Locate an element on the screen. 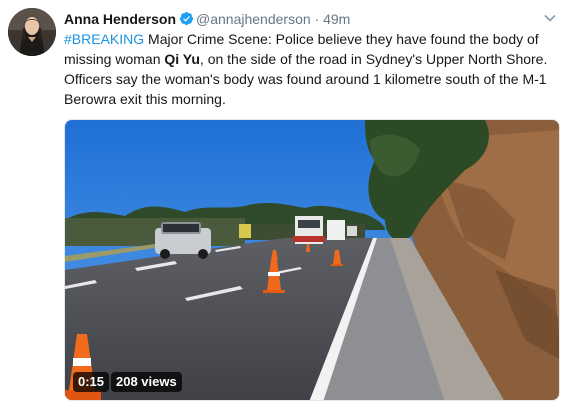 Image resolution: width=571 pixels, height=412 pixels. tweet-bold-name: Qi Yu is located at coordinates (182, 59).